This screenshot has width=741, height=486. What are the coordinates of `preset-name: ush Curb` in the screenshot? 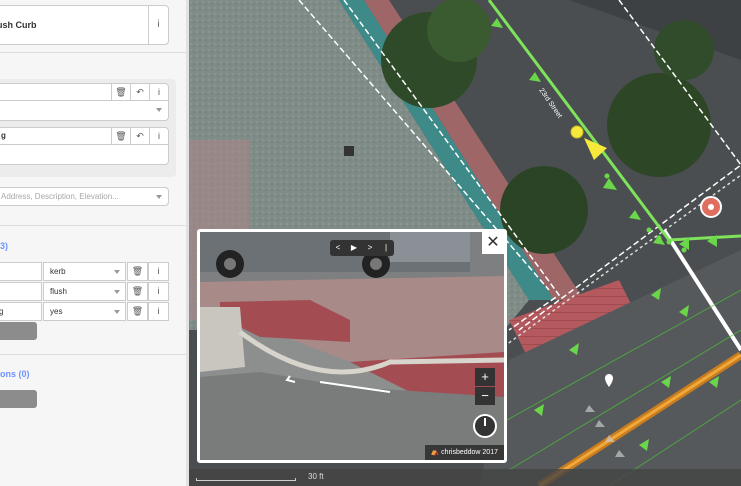 It's located at (18, 25).